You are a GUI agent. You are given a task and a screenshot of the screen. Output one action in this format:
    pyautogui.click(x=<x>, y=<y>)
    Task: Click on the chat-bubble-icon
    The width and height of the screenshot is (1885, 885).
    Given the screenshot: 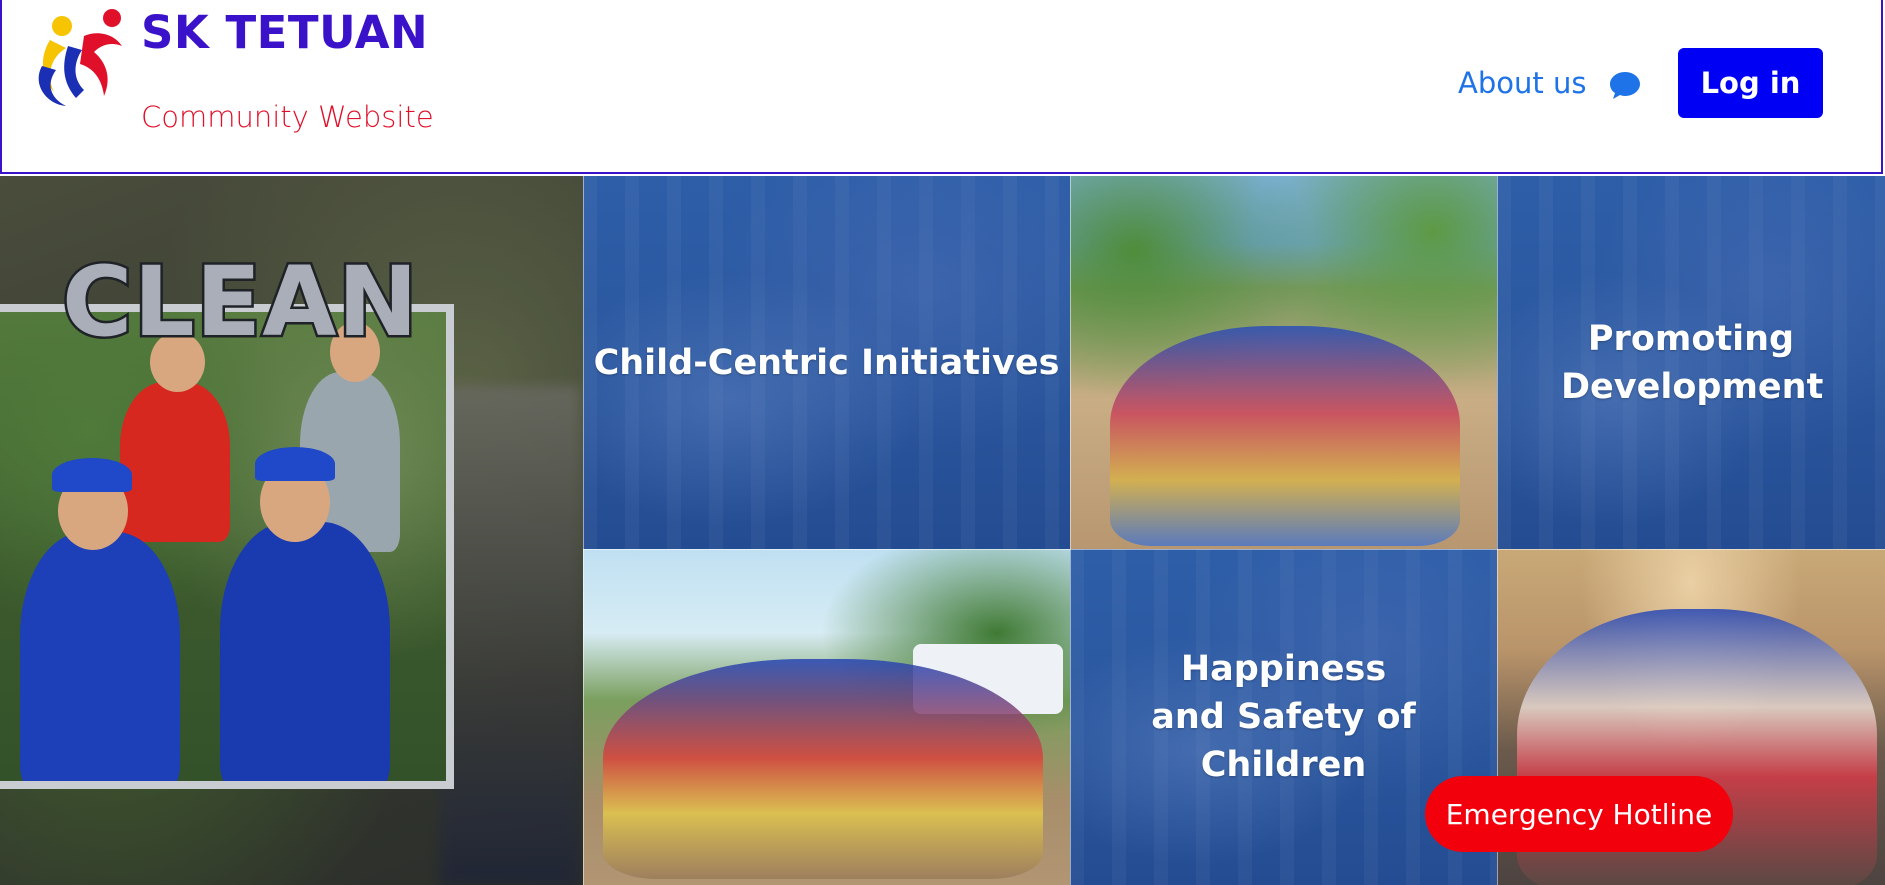 What is the action you would take?
    pyautogui.click(x=1625, y=85)
    